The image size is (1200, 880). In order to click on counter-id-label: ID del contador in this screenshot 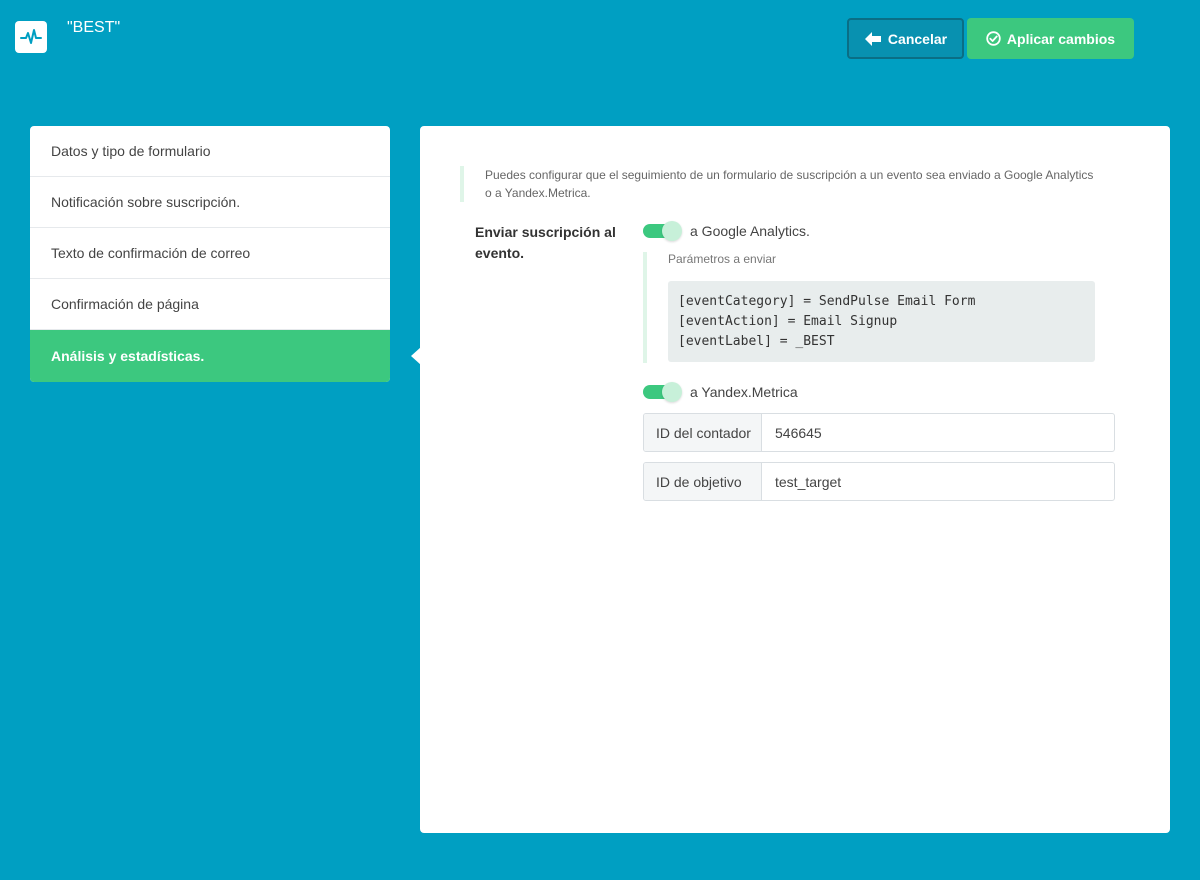, I will do `click(703, 432)`.